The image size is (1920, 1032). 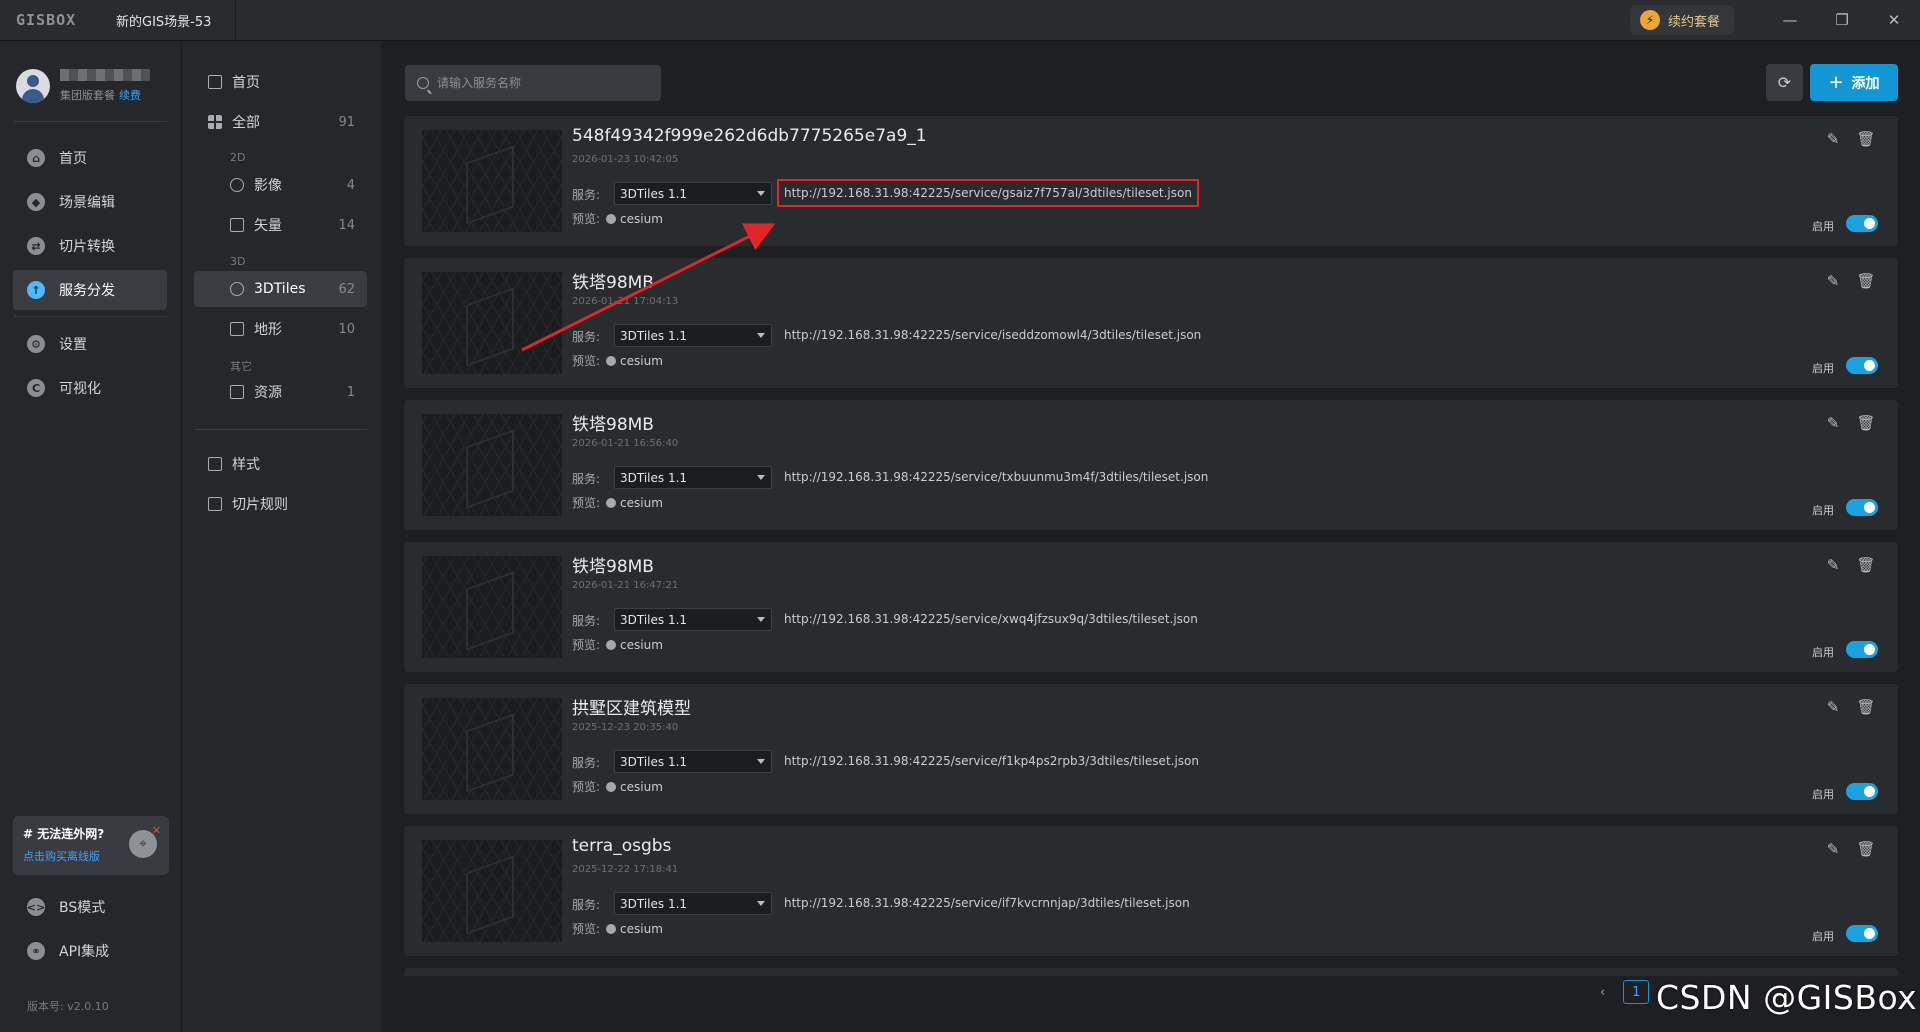 What do you see at coordinates (237, 329) in the screenshot?
I see `terrain-icon` at bounding box center [237, 329].